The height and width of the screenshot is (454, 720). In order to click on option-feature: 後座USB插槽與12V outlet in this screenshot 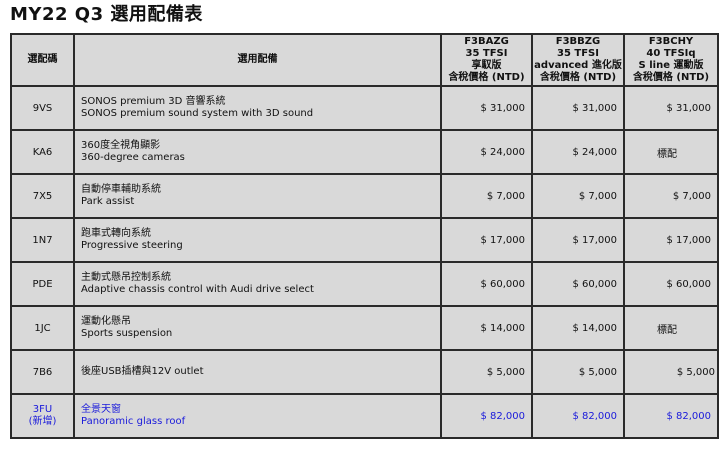, I will do `click(257, 372)`.